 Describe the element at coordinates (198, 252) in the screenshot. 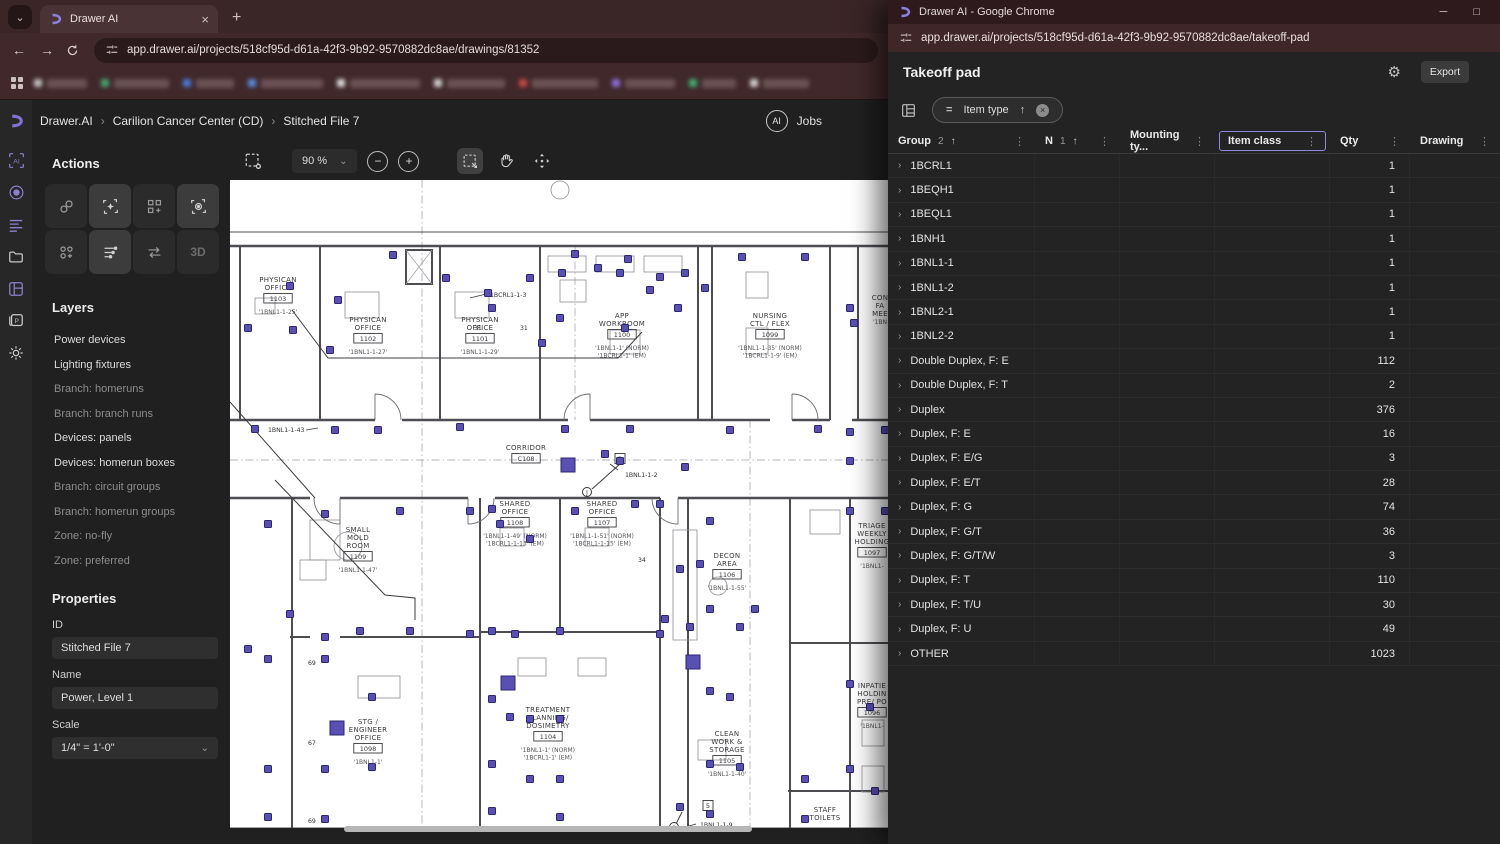

I see `action-view-3d: 3D` at that location.